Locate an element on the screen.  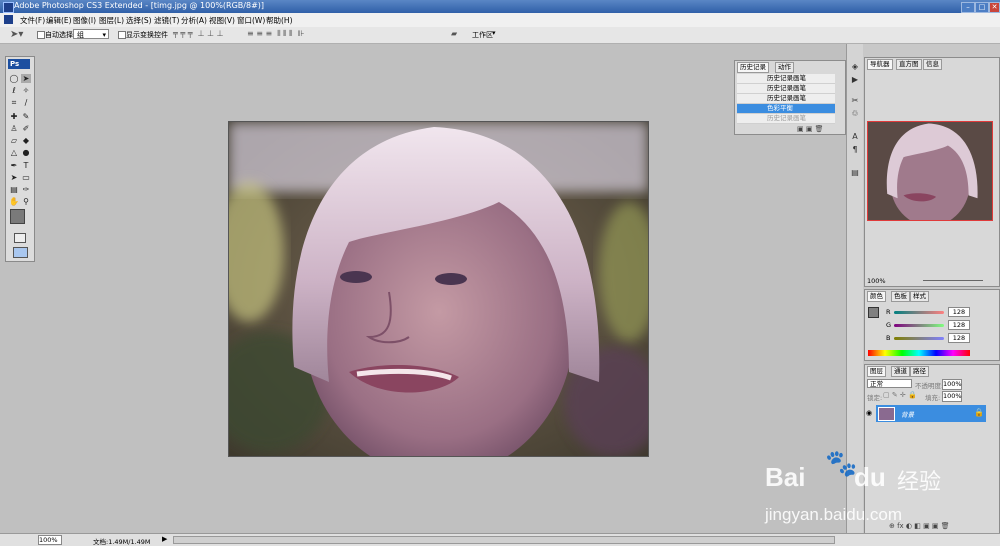
menu-analysis: 分析(A) is located at coordinates (194, 20).